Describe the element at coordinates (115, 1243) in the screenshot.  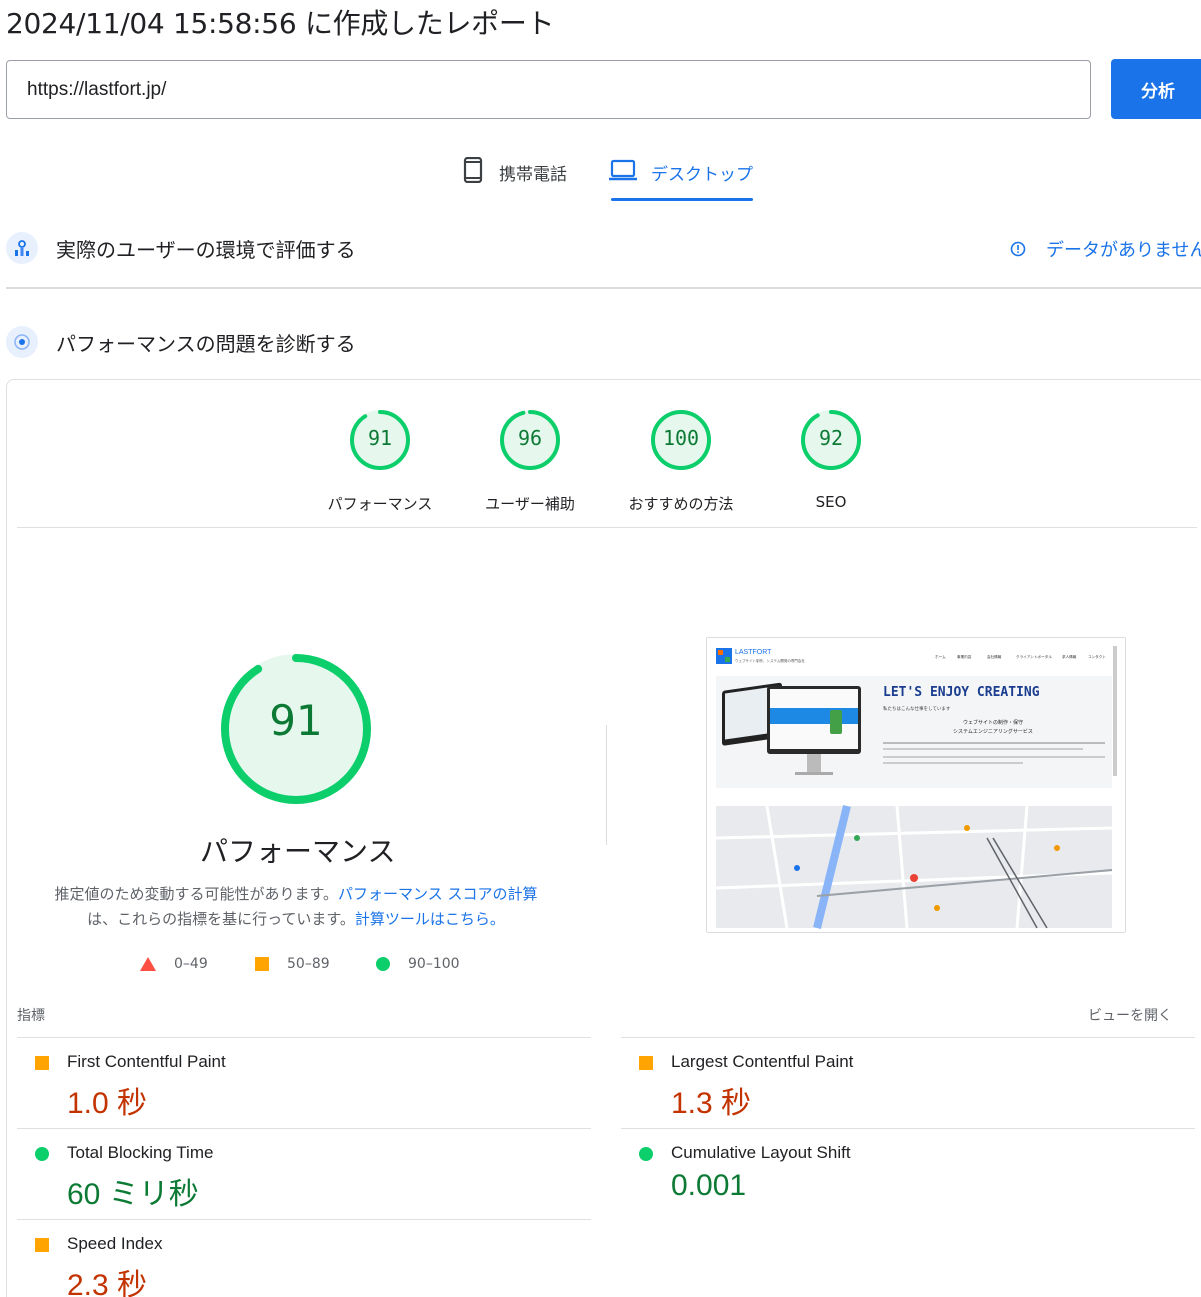
I see `metric-si-name: Speed Index` at that location.